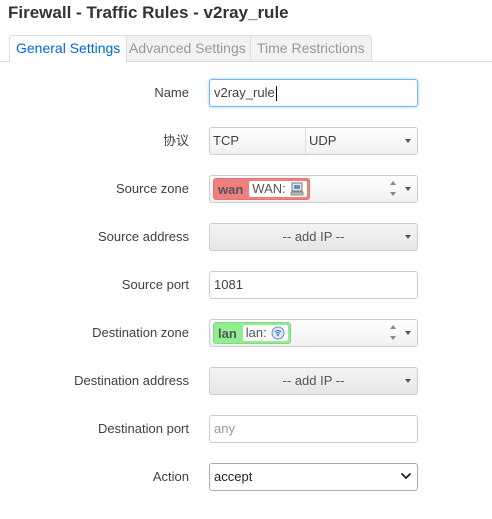 The width and height of the screenshot is (492, 519). What do you see at coordinates (311, 48) in the screenshot?
I see `tab-time-restrictions: Time Restrictions` at bounding box center [311, 48].